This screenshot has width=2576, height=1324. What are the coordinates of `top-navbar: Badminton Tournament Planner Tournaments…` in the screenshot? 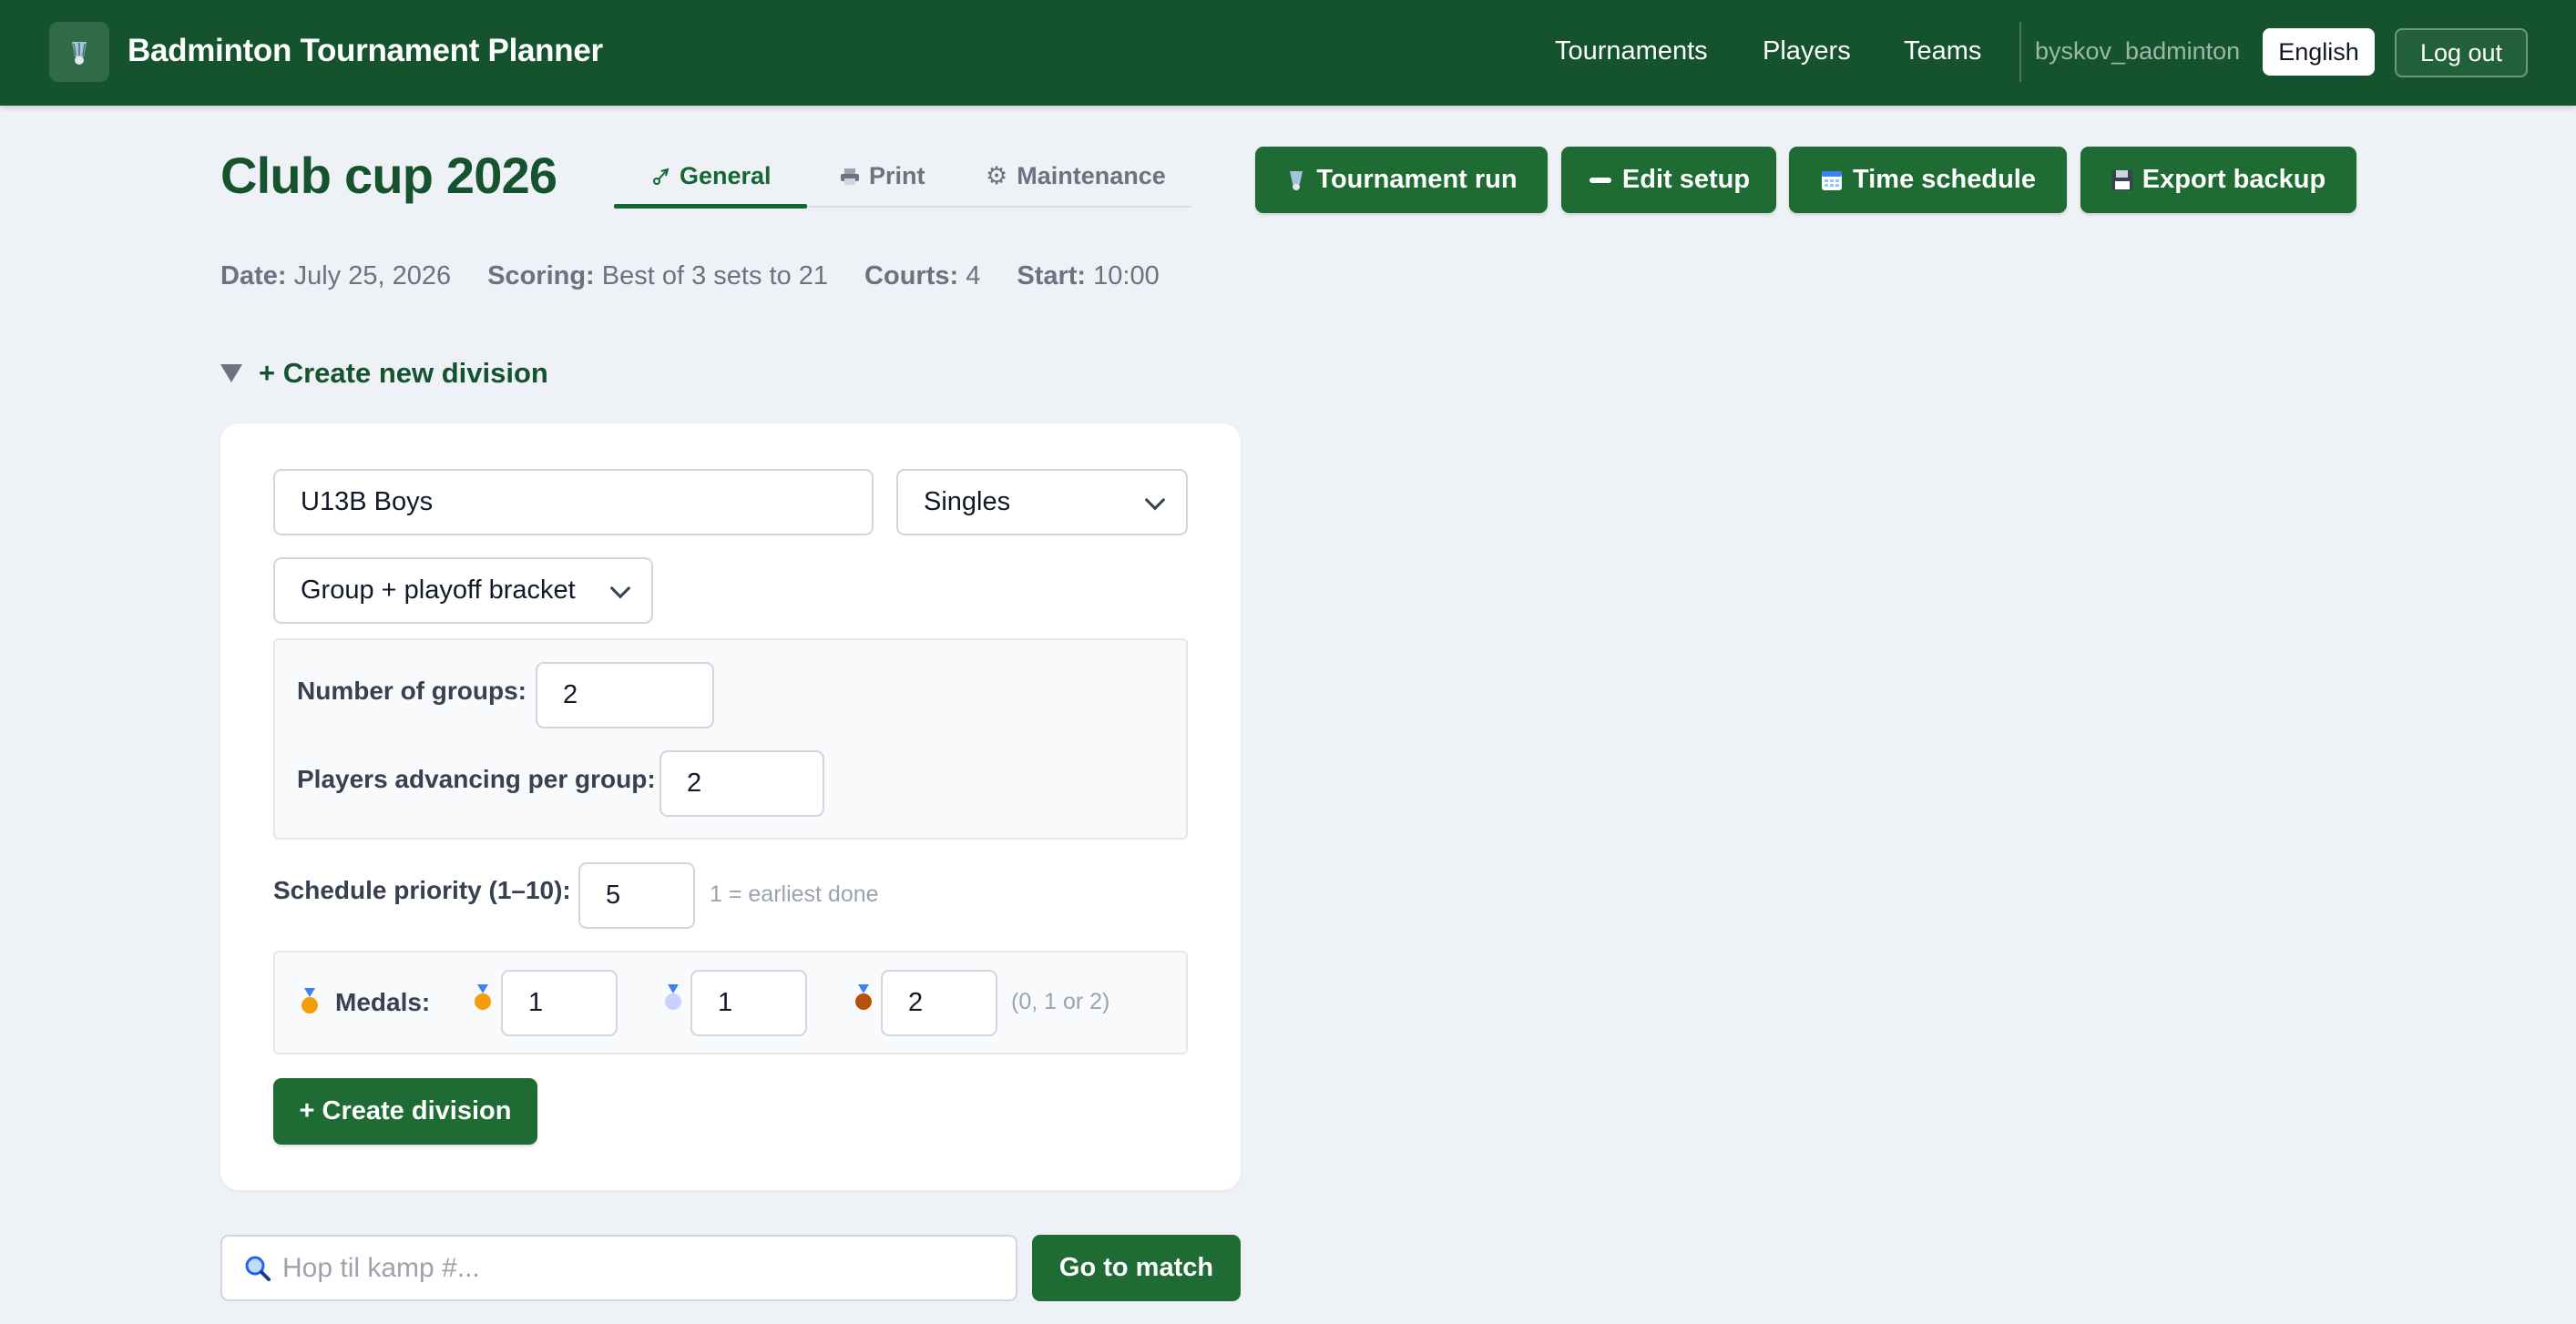 It's located at (1288, 53).